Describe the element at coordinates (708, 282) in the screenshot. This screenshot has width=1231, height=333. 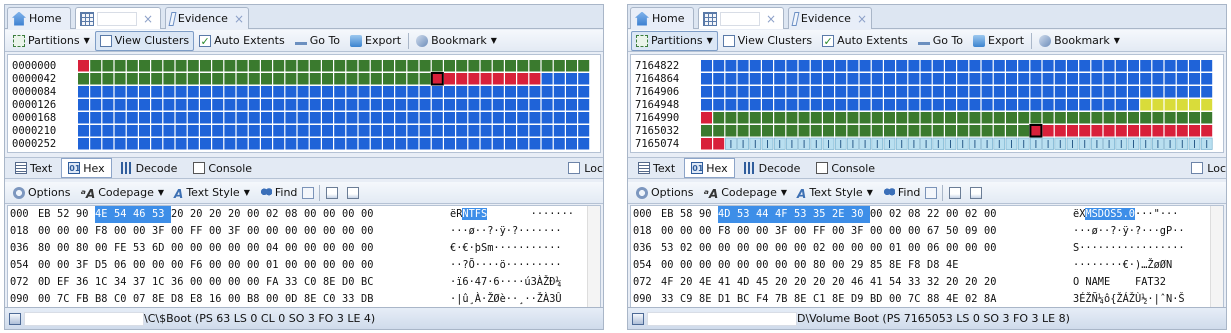
I see `hex-byte: 4E` at that location.